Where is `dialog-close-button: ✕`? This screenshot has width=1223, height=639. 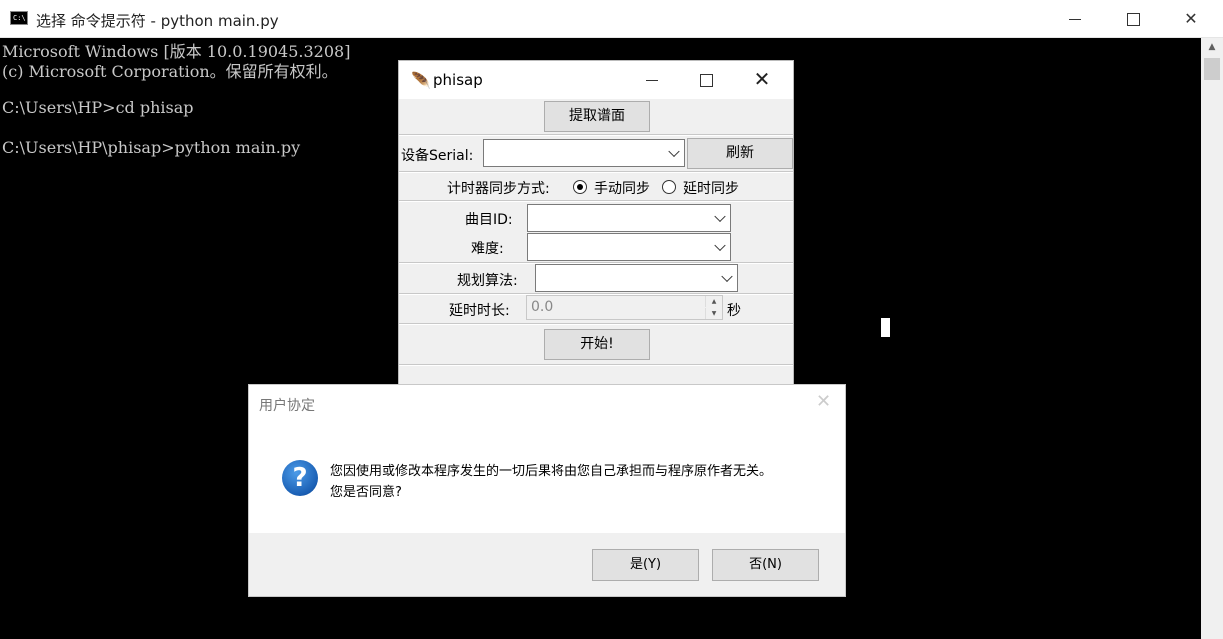
dialog-close-button: ✕ is located at coordinates (823, 401).